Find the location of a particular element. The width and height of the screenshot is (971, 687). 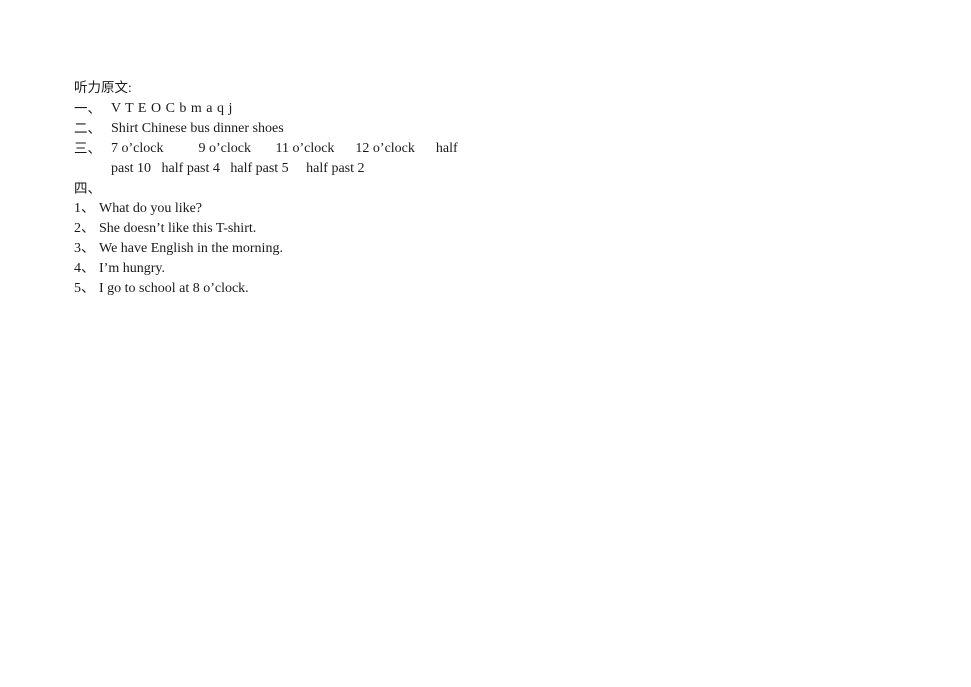

section-item-1: 一、 V T E O C b m a q j is located at coordinates (484, 109).